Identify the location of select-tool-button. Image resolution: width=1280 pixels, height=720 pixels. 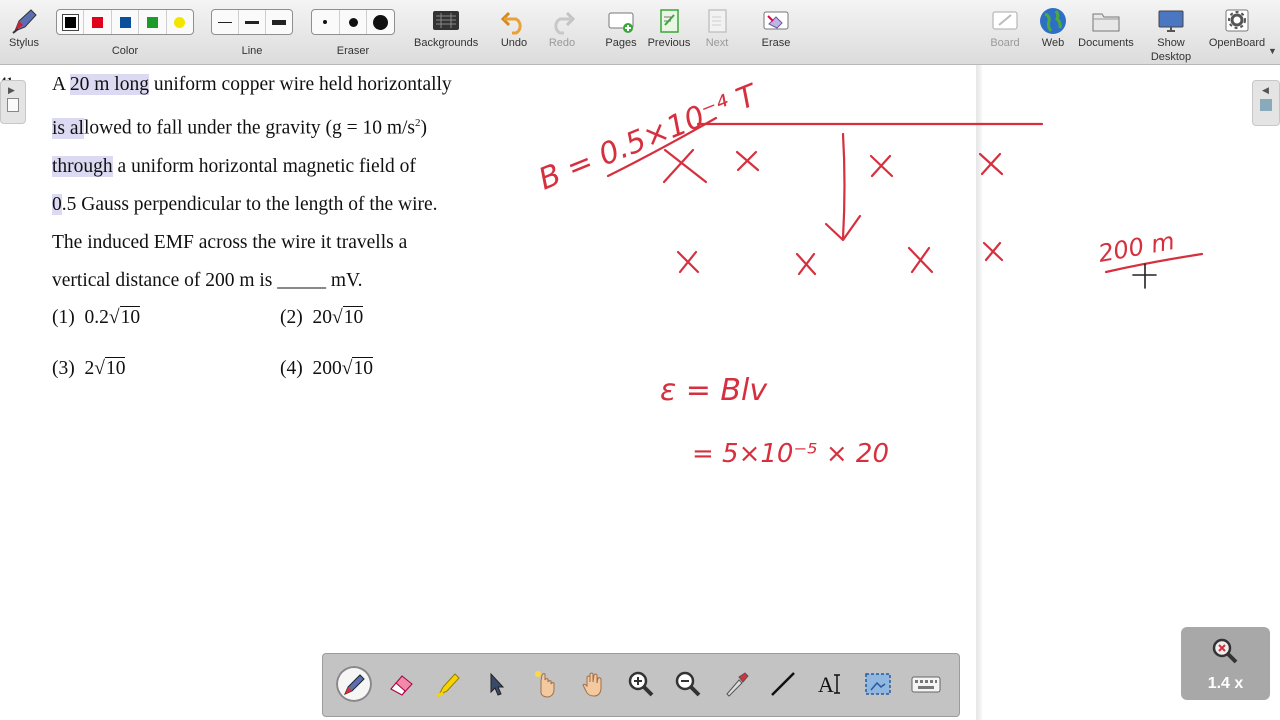
(496, 684).